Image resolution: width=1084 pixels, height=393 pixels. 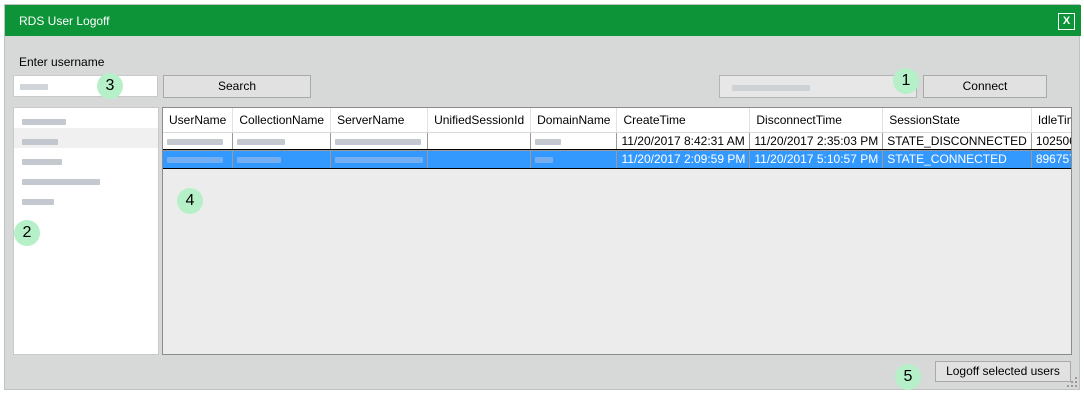 I want to click on column-header-unifiedsessionid: UnifiedSessionId, so click(x=479, y=120).